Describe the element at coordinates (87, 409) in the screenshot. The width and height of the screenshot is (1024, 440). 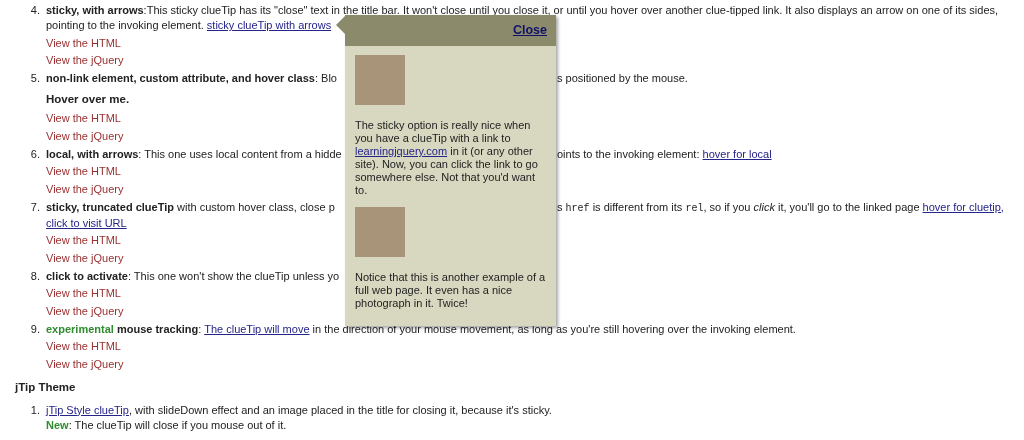
I see `text-link: jTip Style clueTip` at that location.